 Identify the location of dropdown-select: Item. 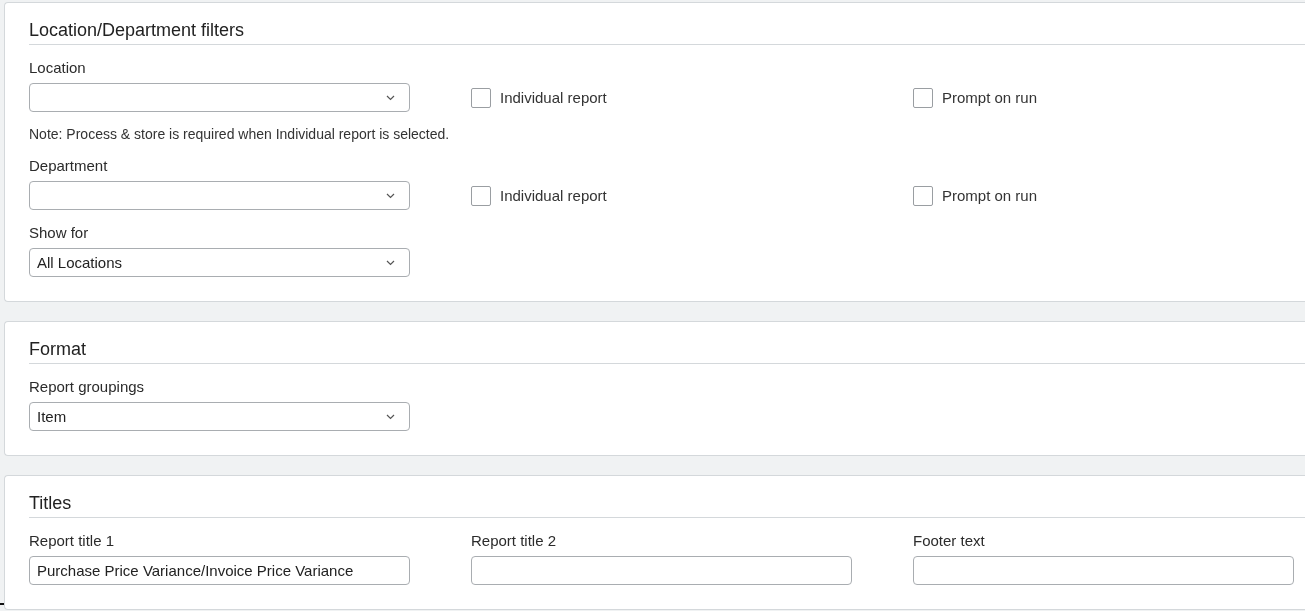
(219, 416).